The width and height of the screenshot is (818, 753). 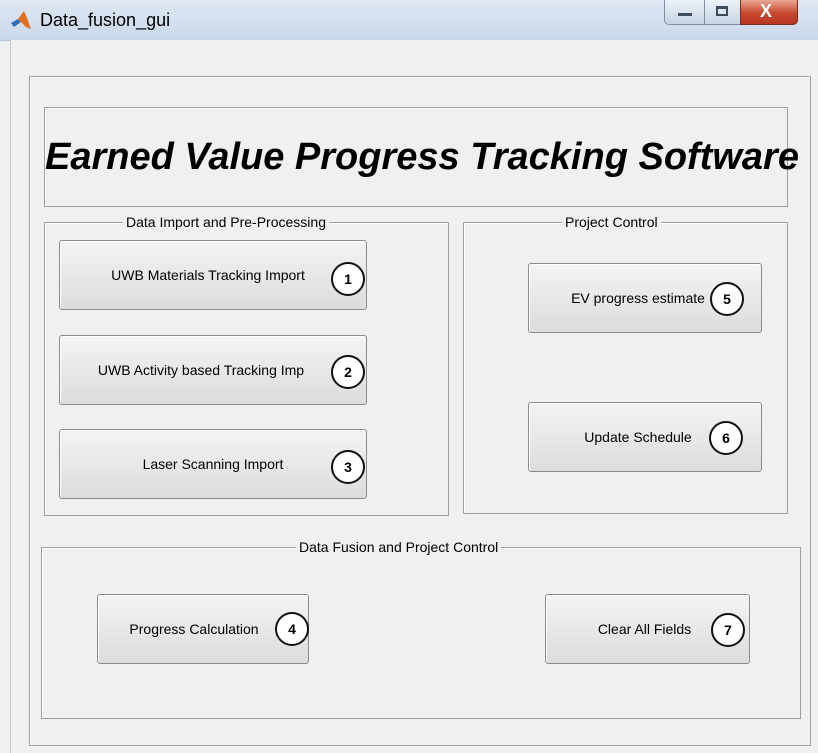 What do you see at coordinates (644, 629) in the screenshot?
I see `clear-all-fields-label: Clear All Fields` at bounding box center [644, 629].